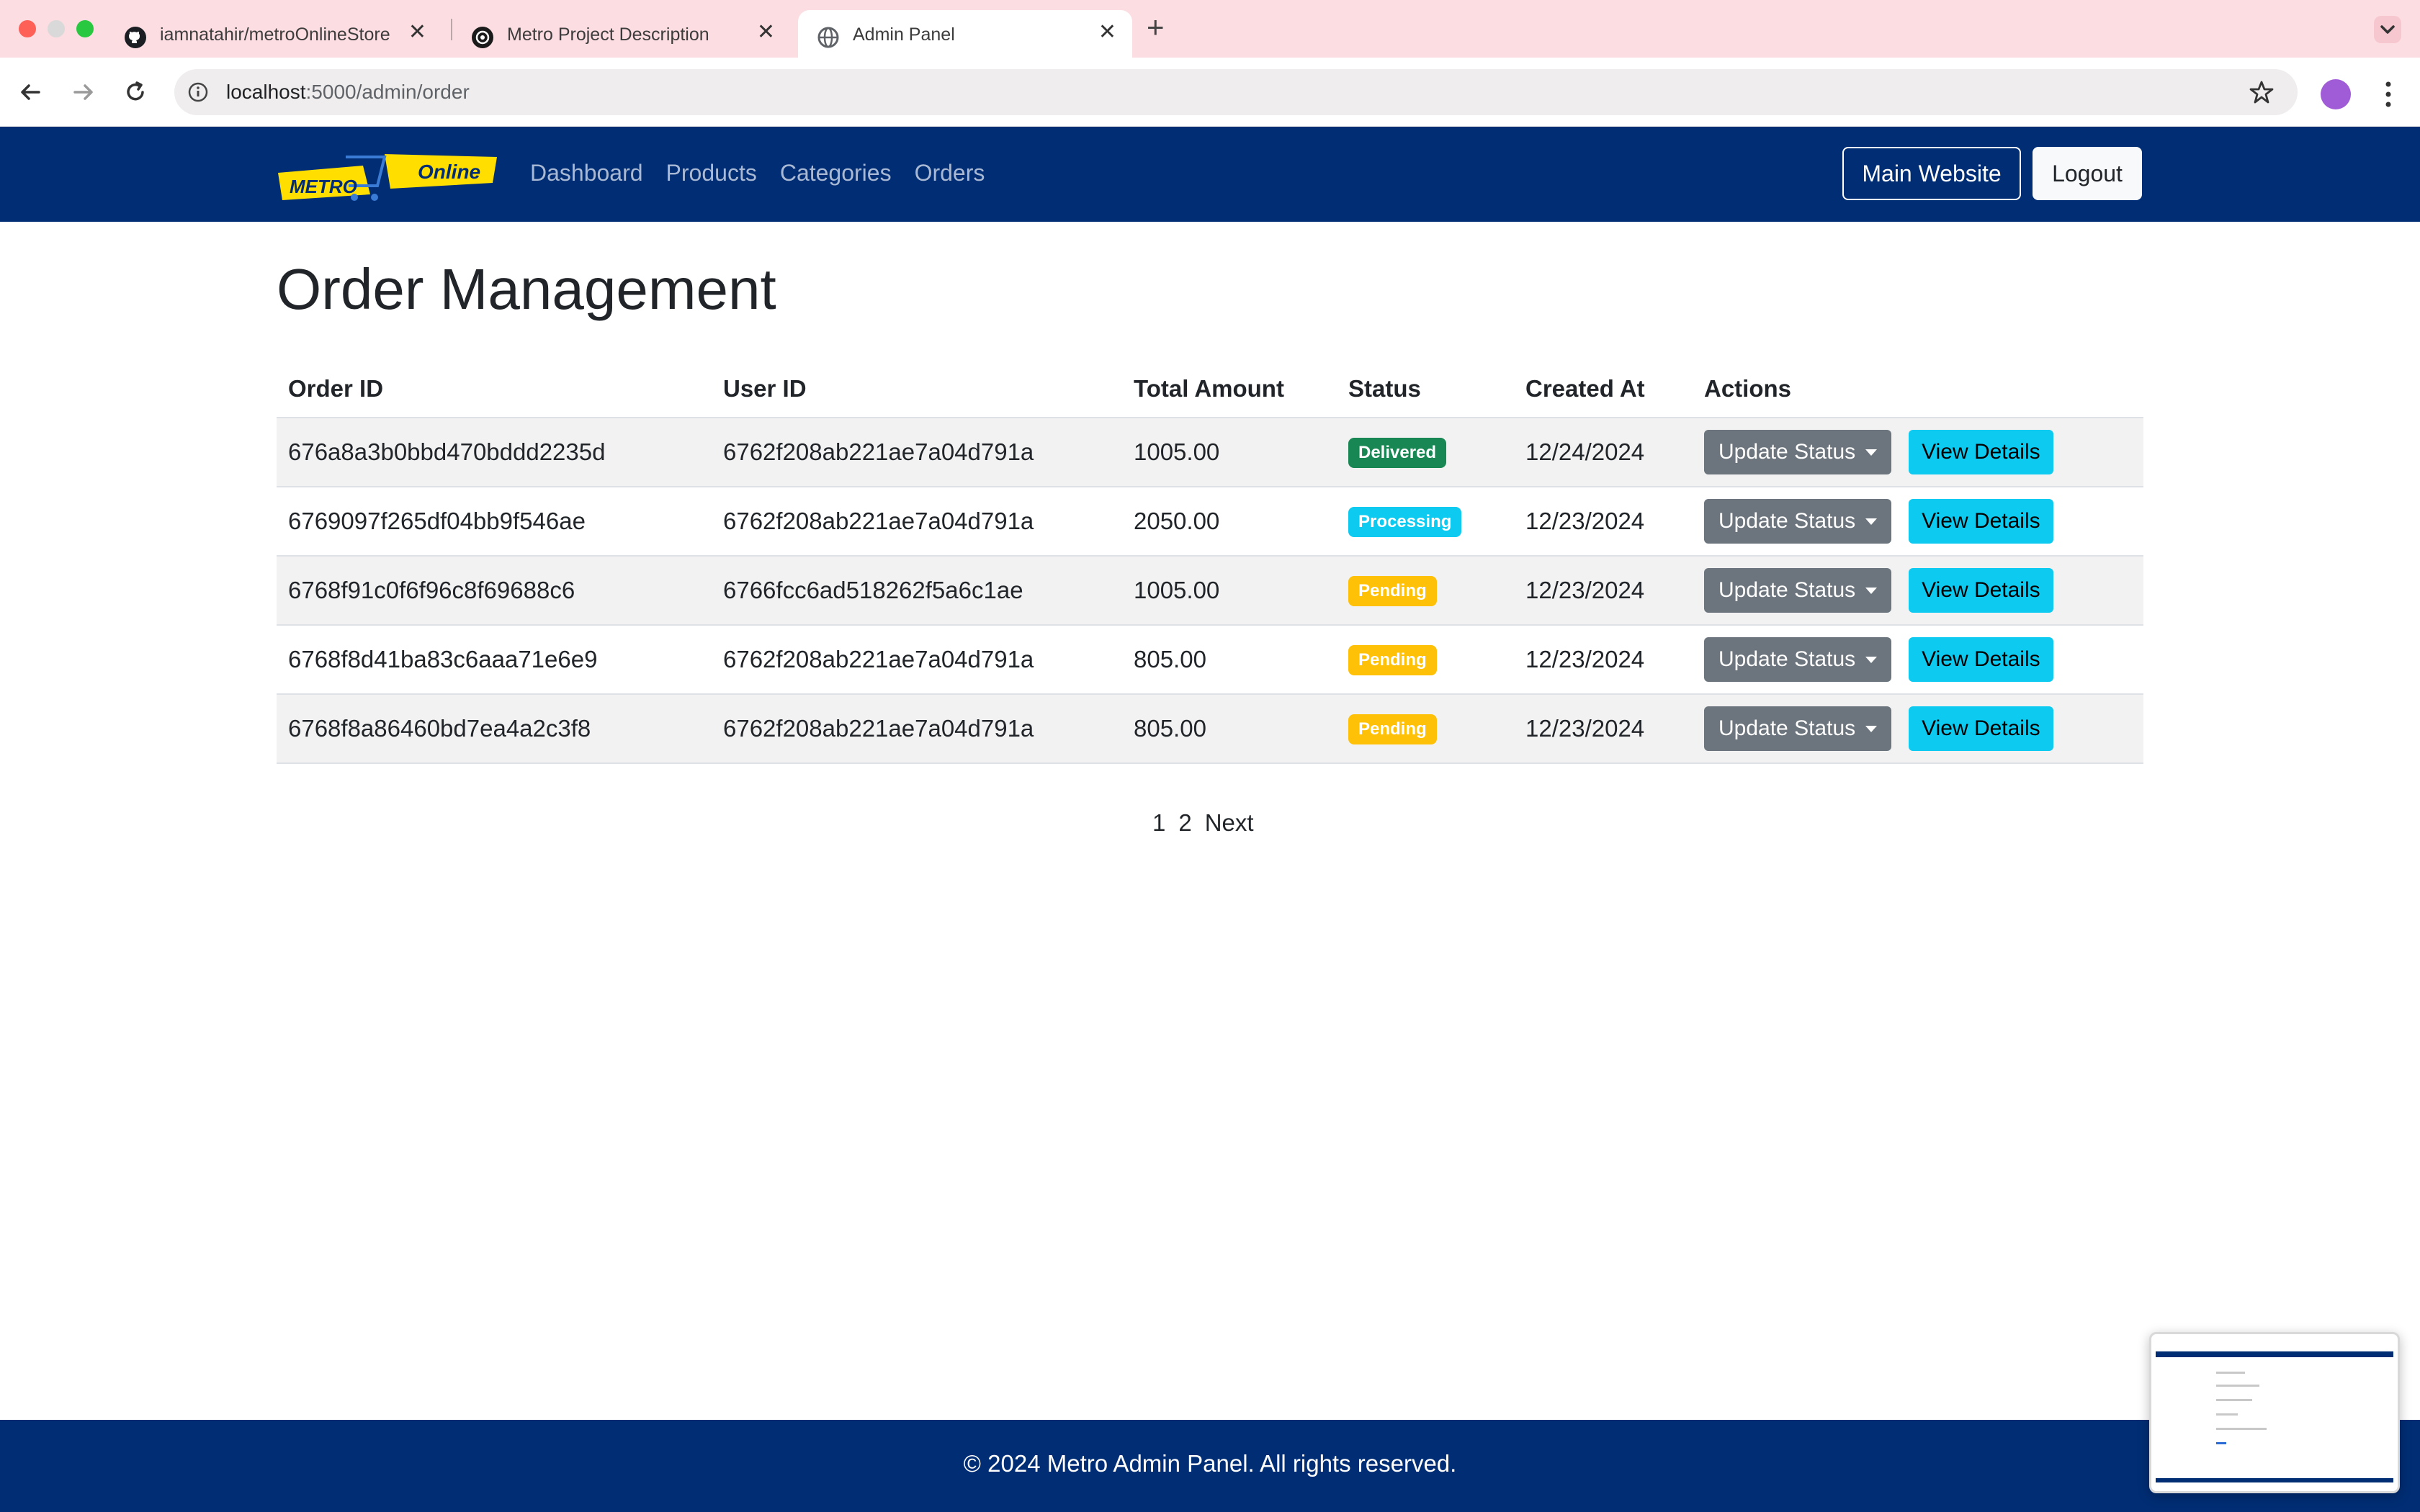  Describe the element at coordinates (266, 92) in the screenshot. I see `url-host: localhost` at that location.